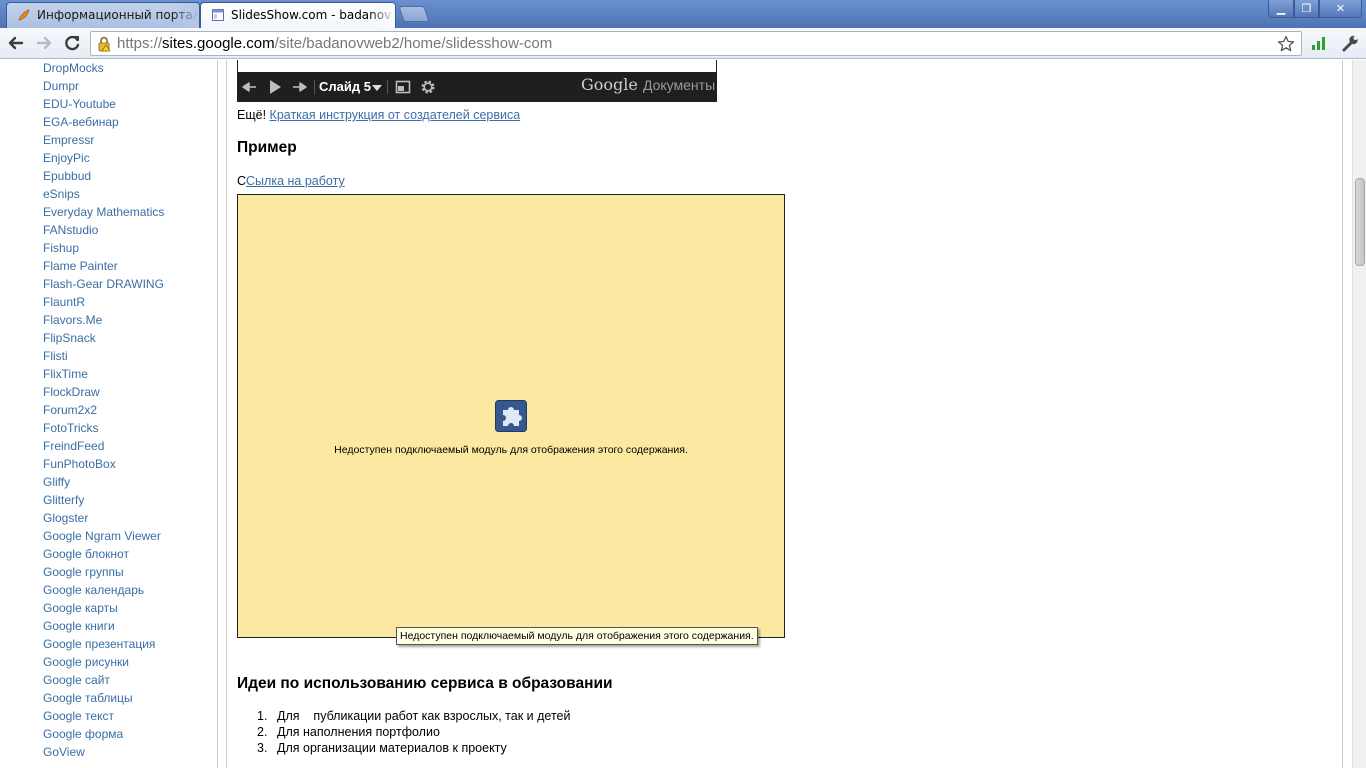  What do you see at coordinates (226, 414) in the screenshot?
I see `sidebar-divider` at bounding box center [226, 414].